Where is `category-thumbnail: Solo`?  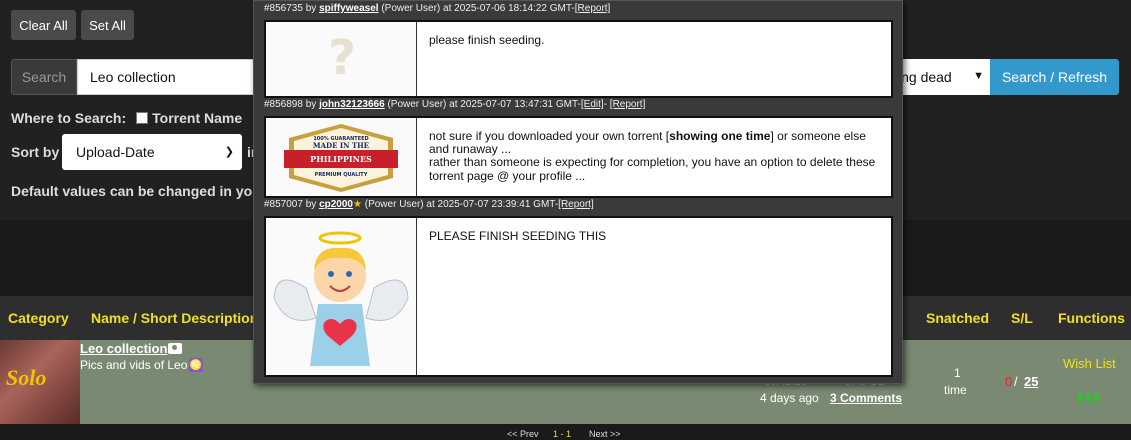 category-thumbnail: Solo is located at coordinates (40, 382).